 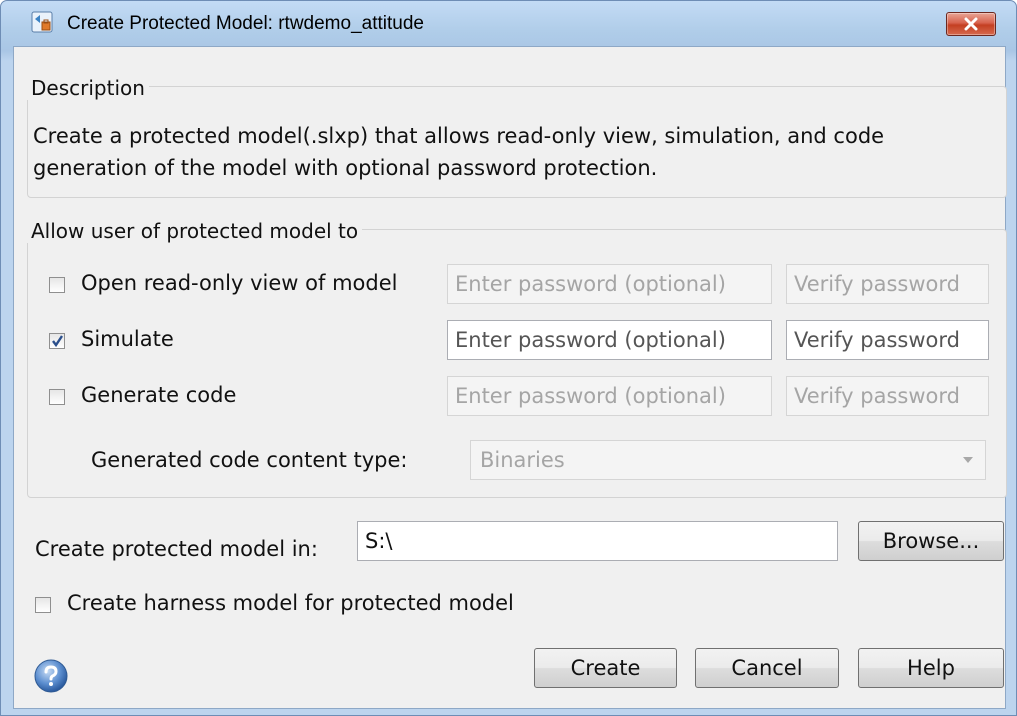 What do you see at coordinates (597, 541) in the screenshot?
I see `location-input: S:\` at bounding box center [597, 541].